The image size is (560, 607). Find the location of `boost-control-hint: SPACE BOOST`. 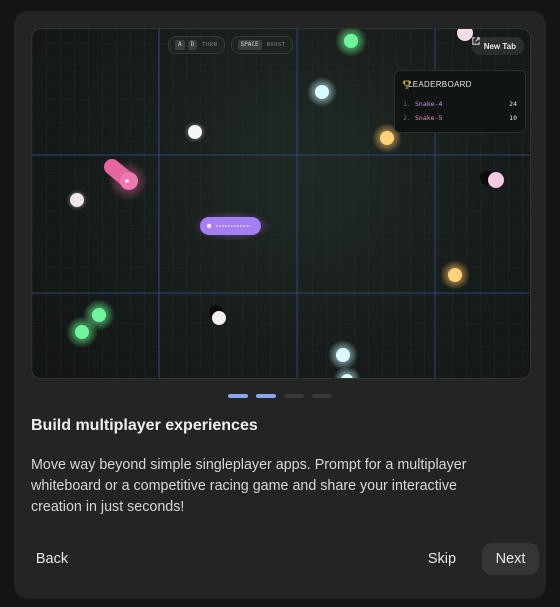

boost-control-hint: SPACE BOOST is located at coordinates (261, 45).